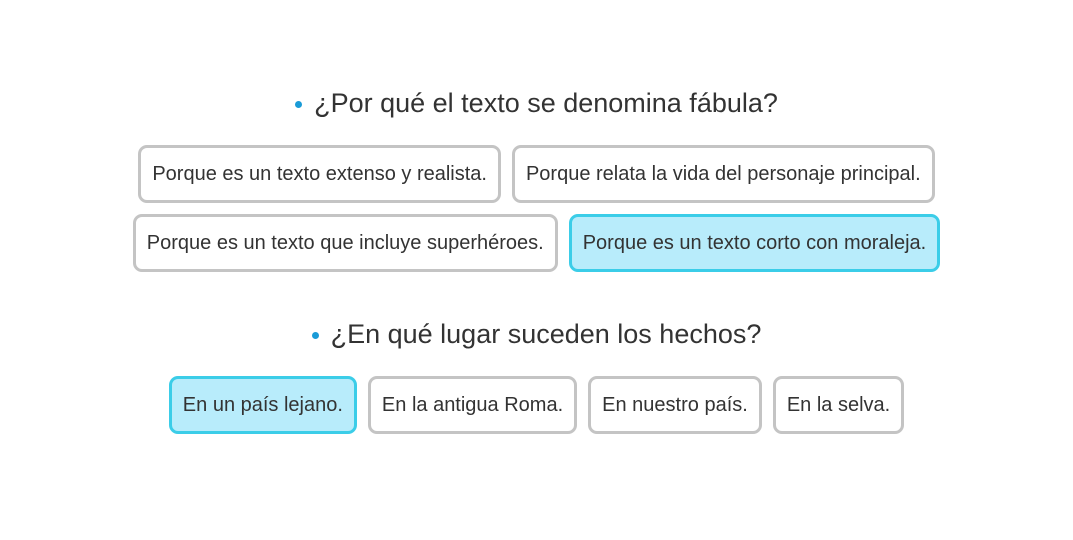 This screenshot has width=1073, height=540. What do you see at coordinates (319, 174) in the screenshot?
I see `answer-option: Porque es un texto extenso y realista.` at bounding box center [319, 174].